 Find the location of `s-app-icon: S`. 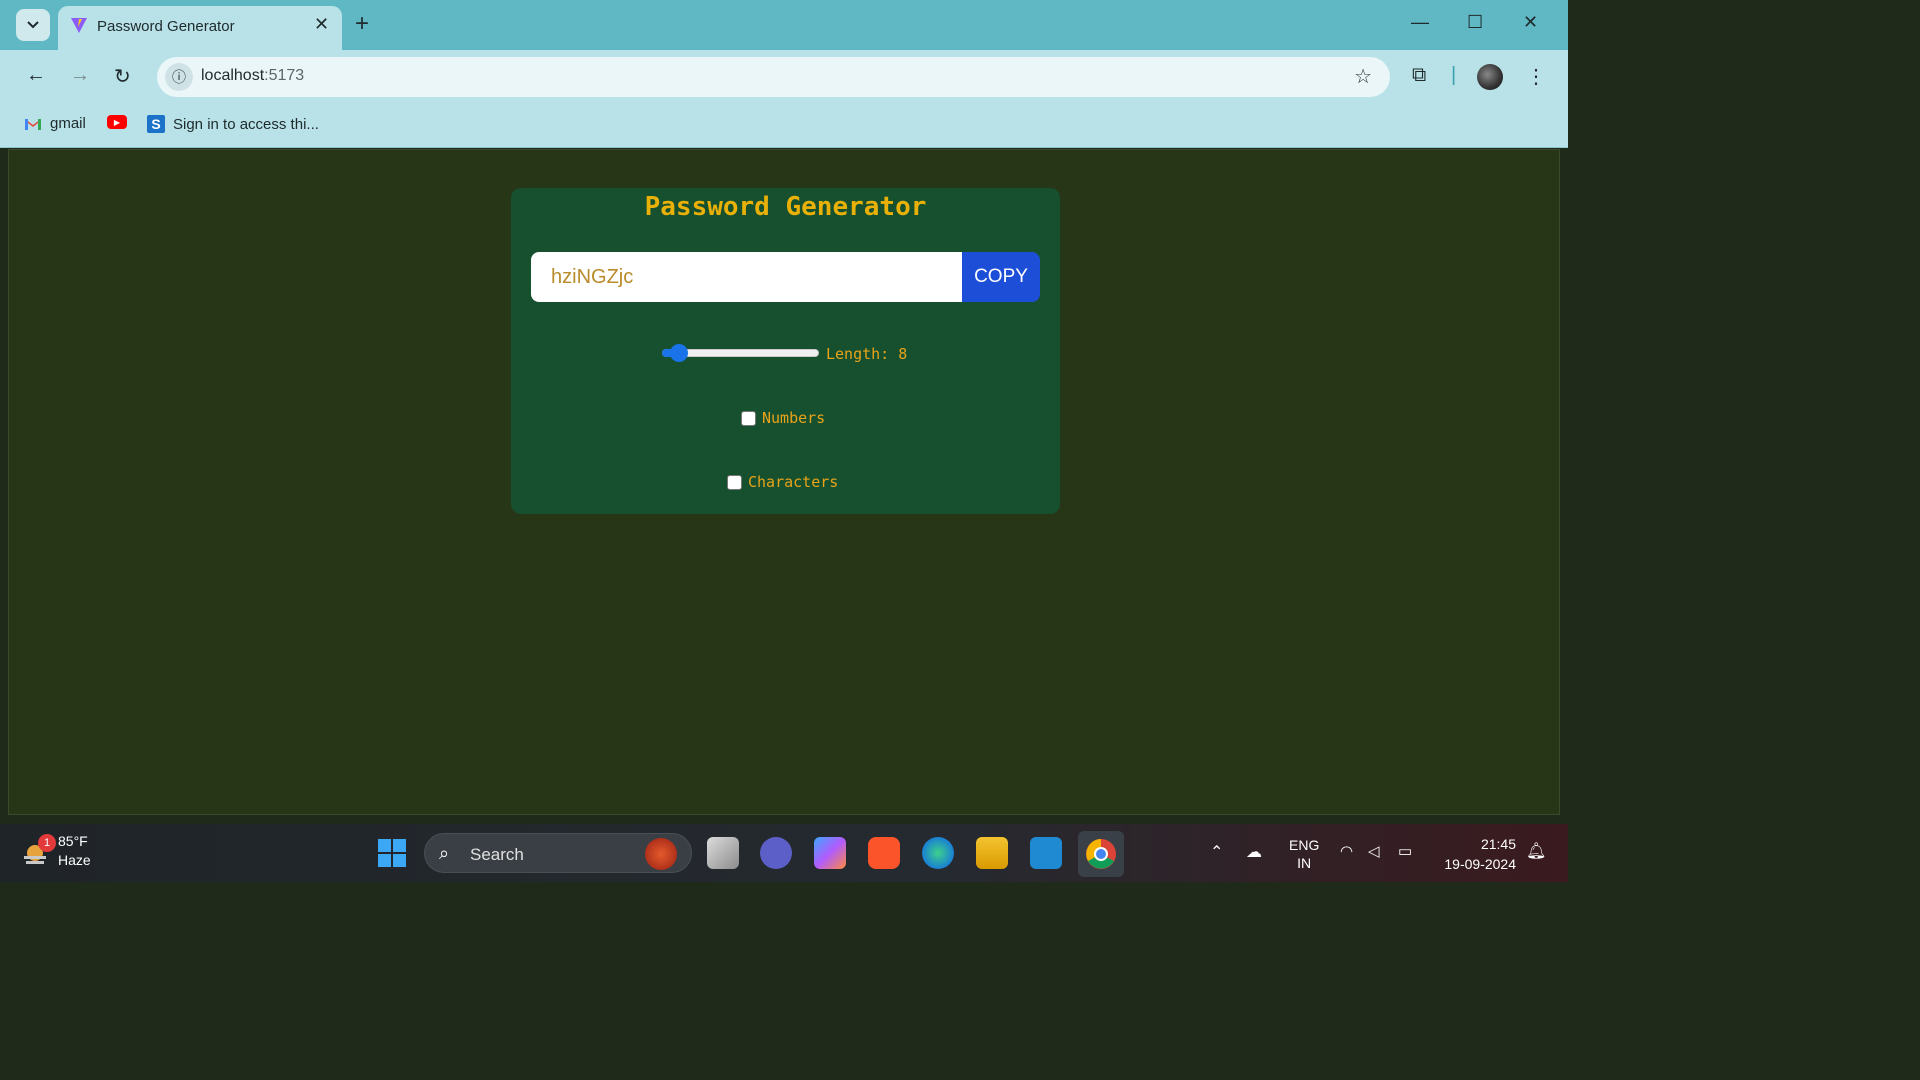

s-app-icon: S is located at coordinates (156, 124).